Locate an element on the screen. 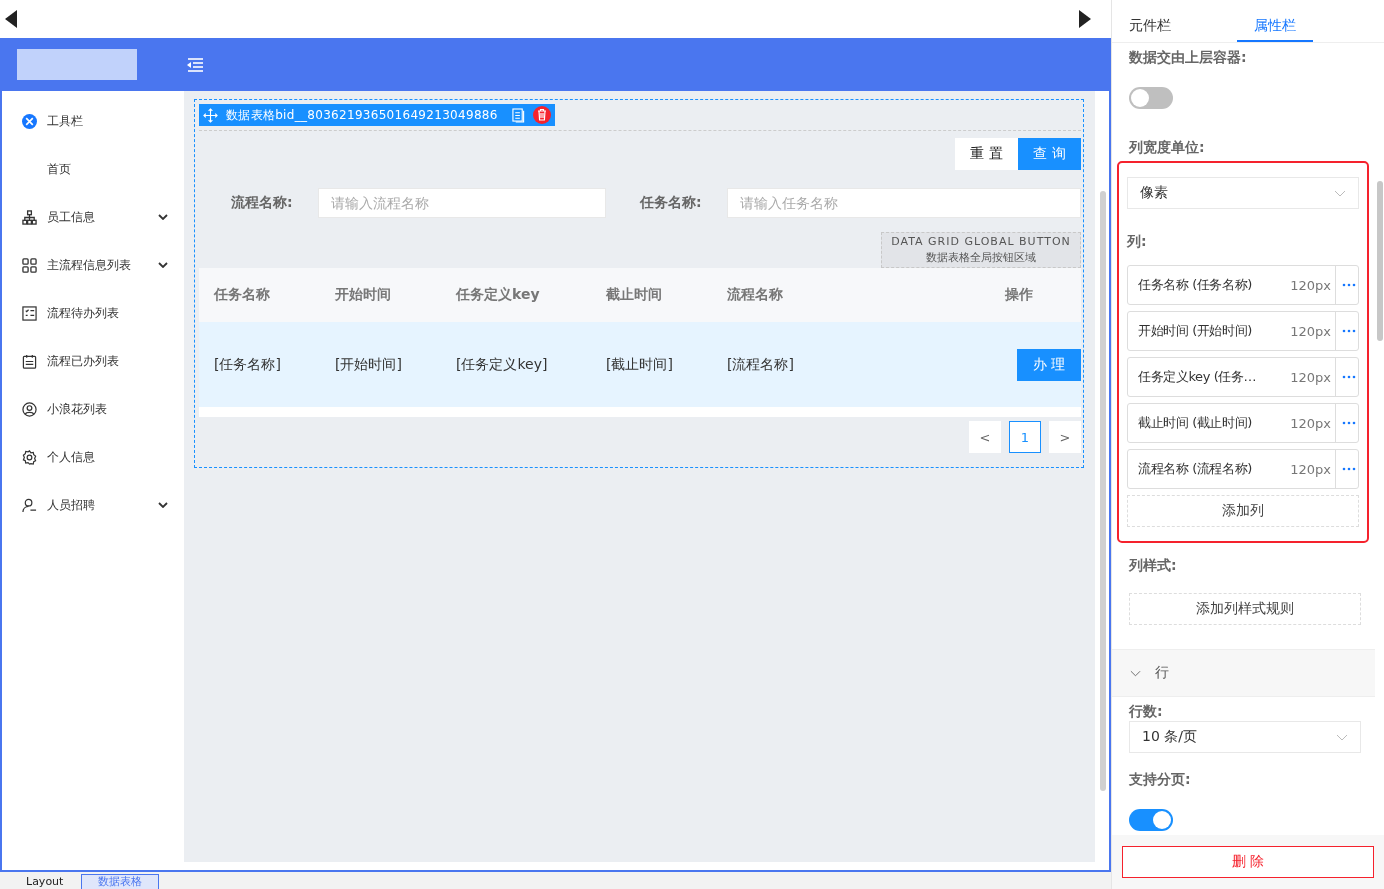  sidebar-item: 流程已办列表 is located at coordinates (93, 361).